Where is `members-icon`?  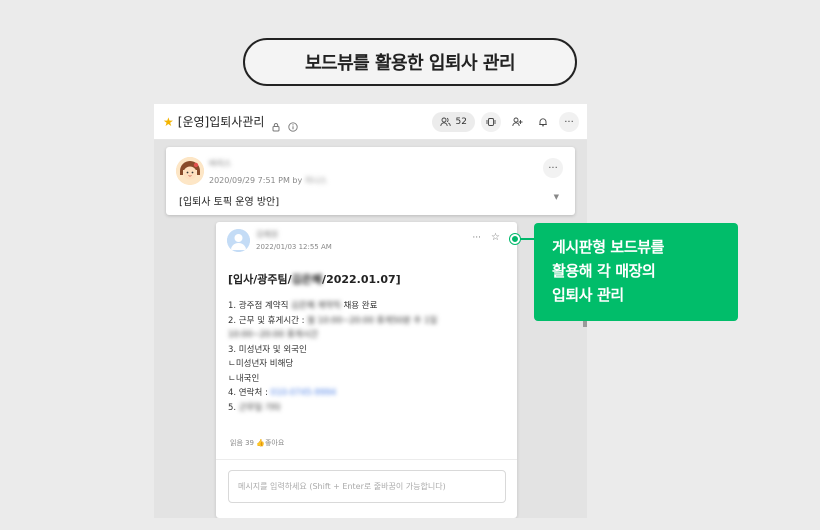 members-icon is located at coordinates (445, 122).